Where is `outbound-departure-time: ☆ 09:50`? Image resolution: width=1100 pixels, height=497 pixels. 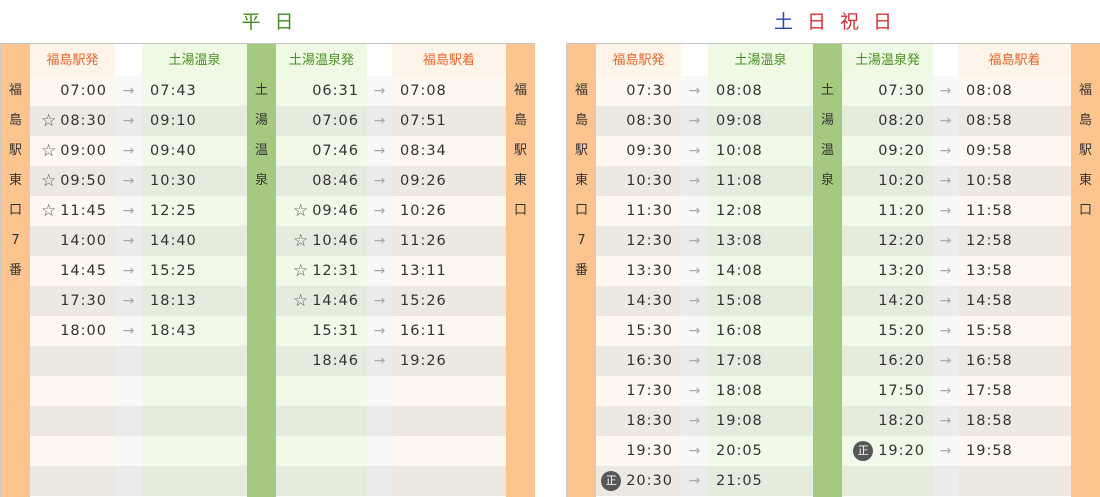 outbound-departure-time: ☆ 09:50 is located at coordinates (72, 181).